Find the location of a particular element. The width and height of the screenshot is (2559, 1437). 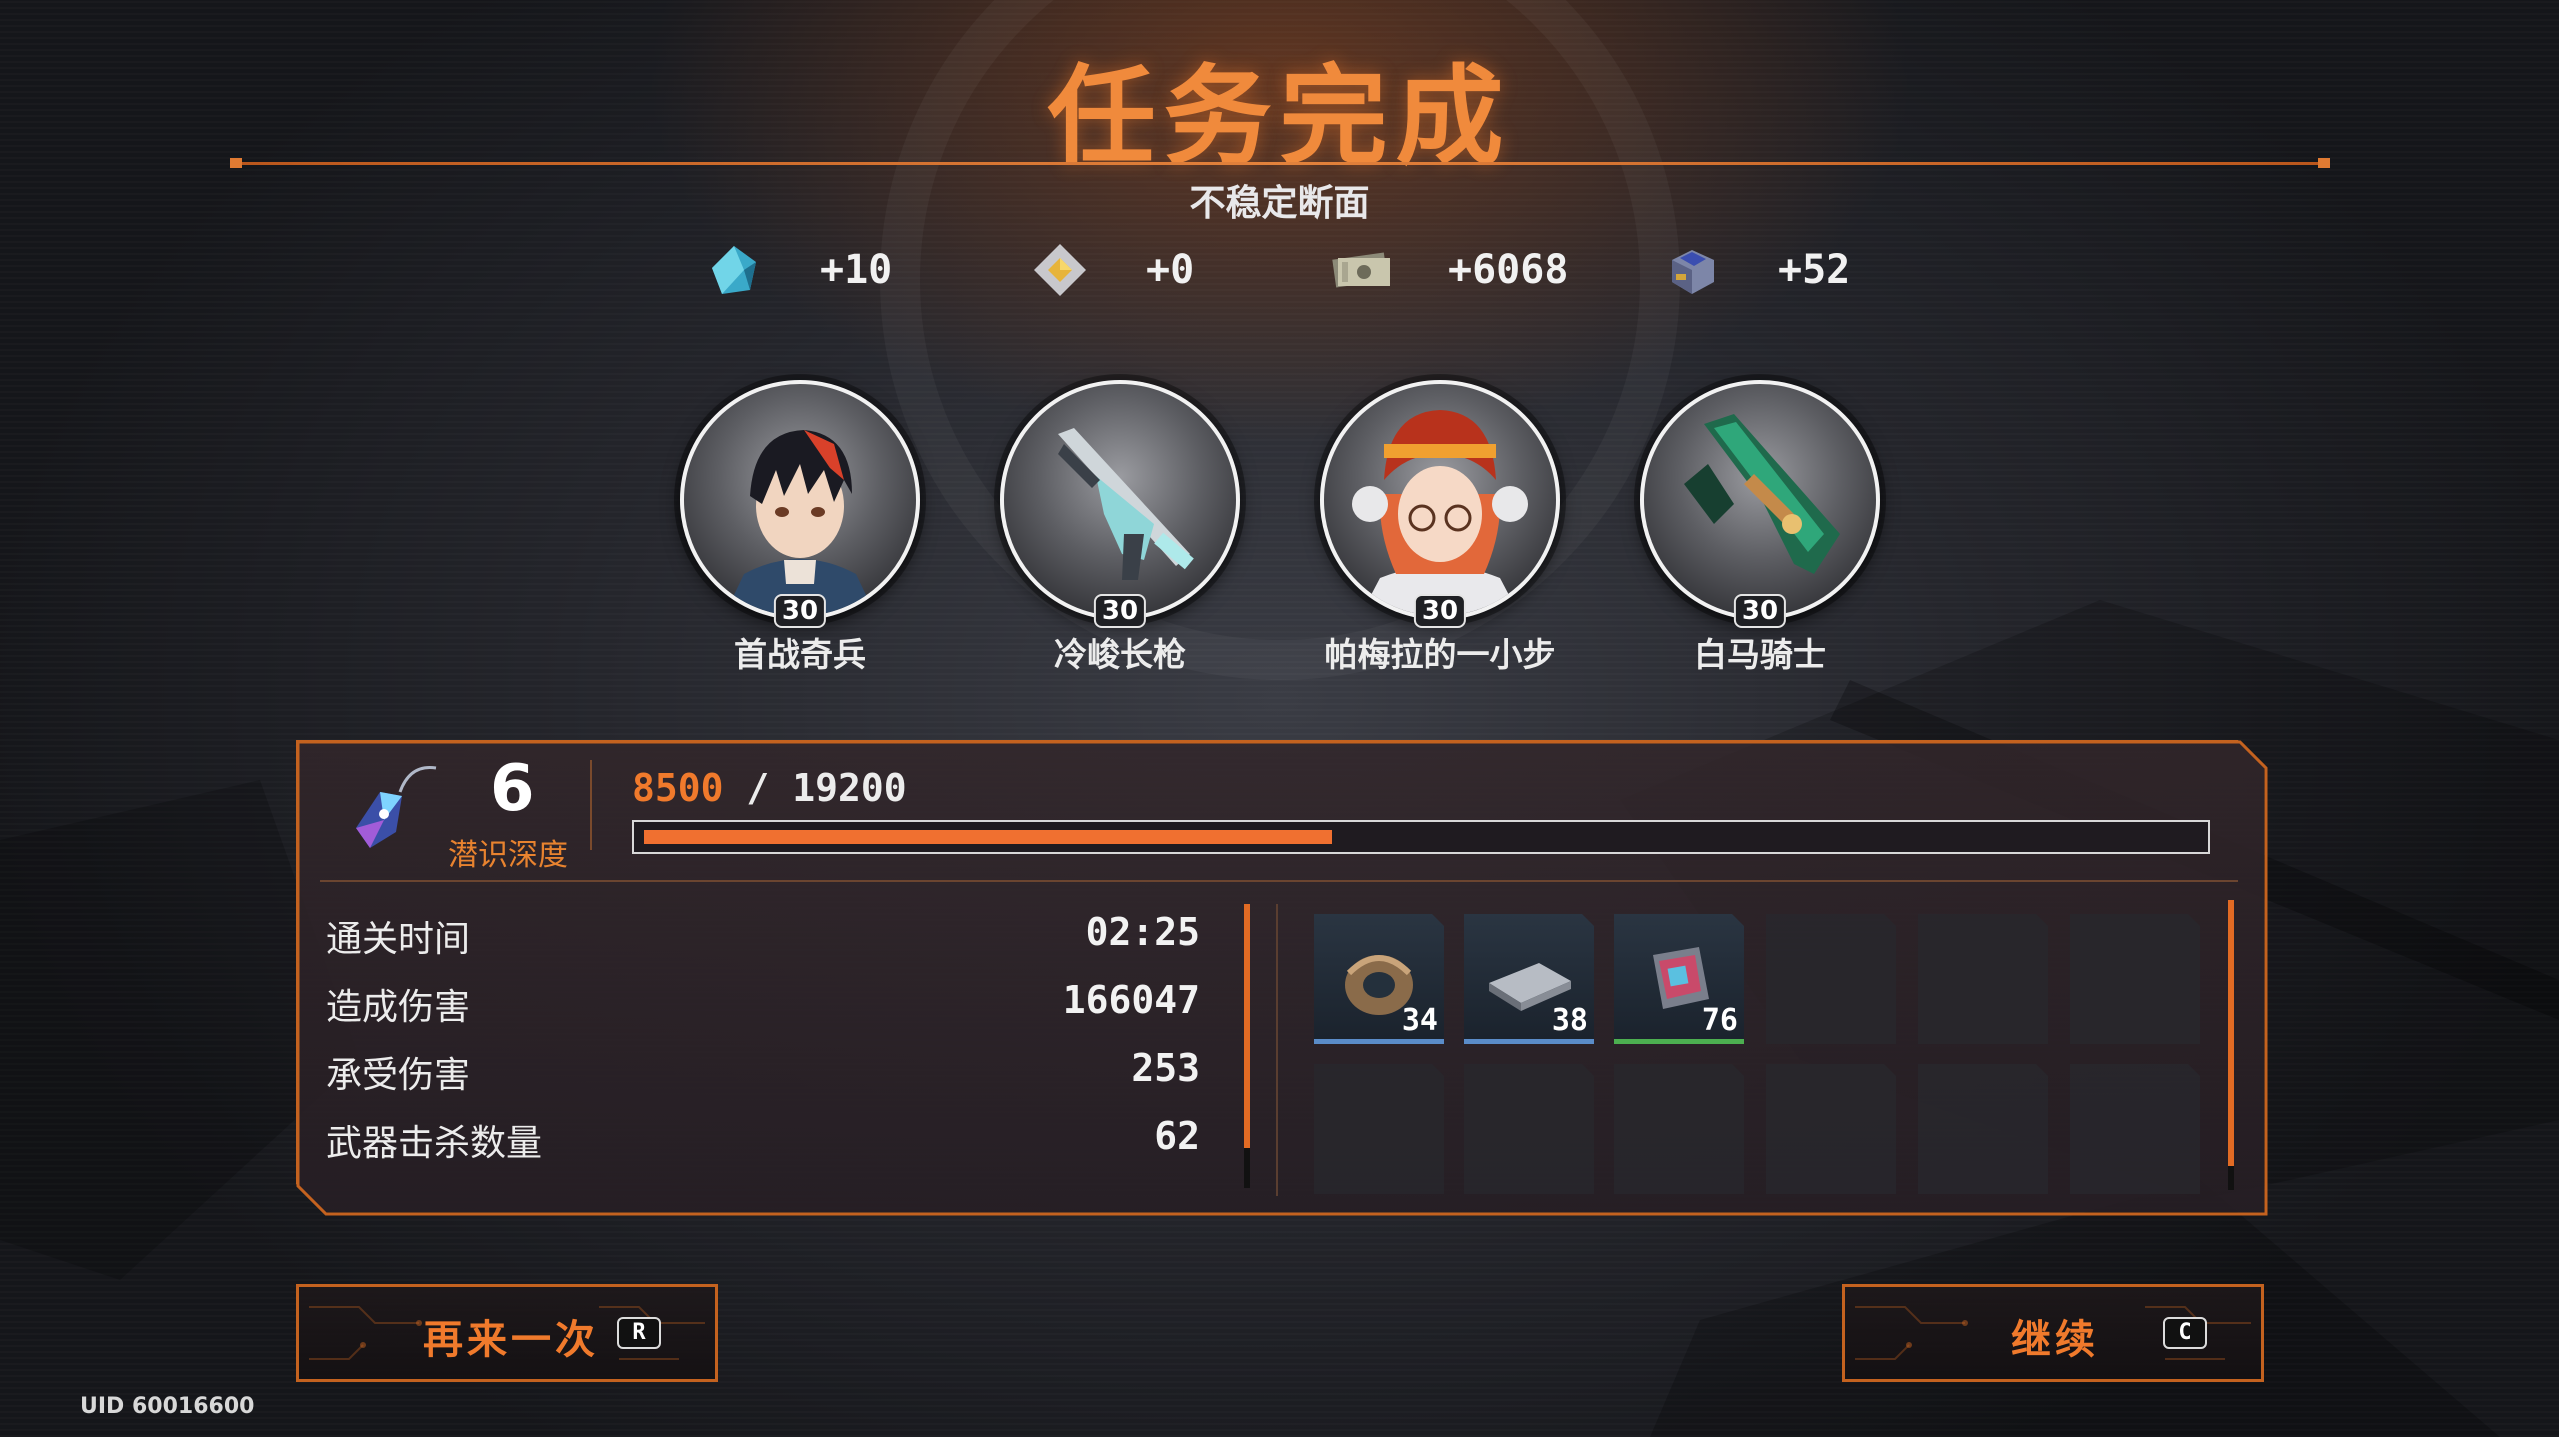

title-divider-left-dot is located at coordinates (236, 163).